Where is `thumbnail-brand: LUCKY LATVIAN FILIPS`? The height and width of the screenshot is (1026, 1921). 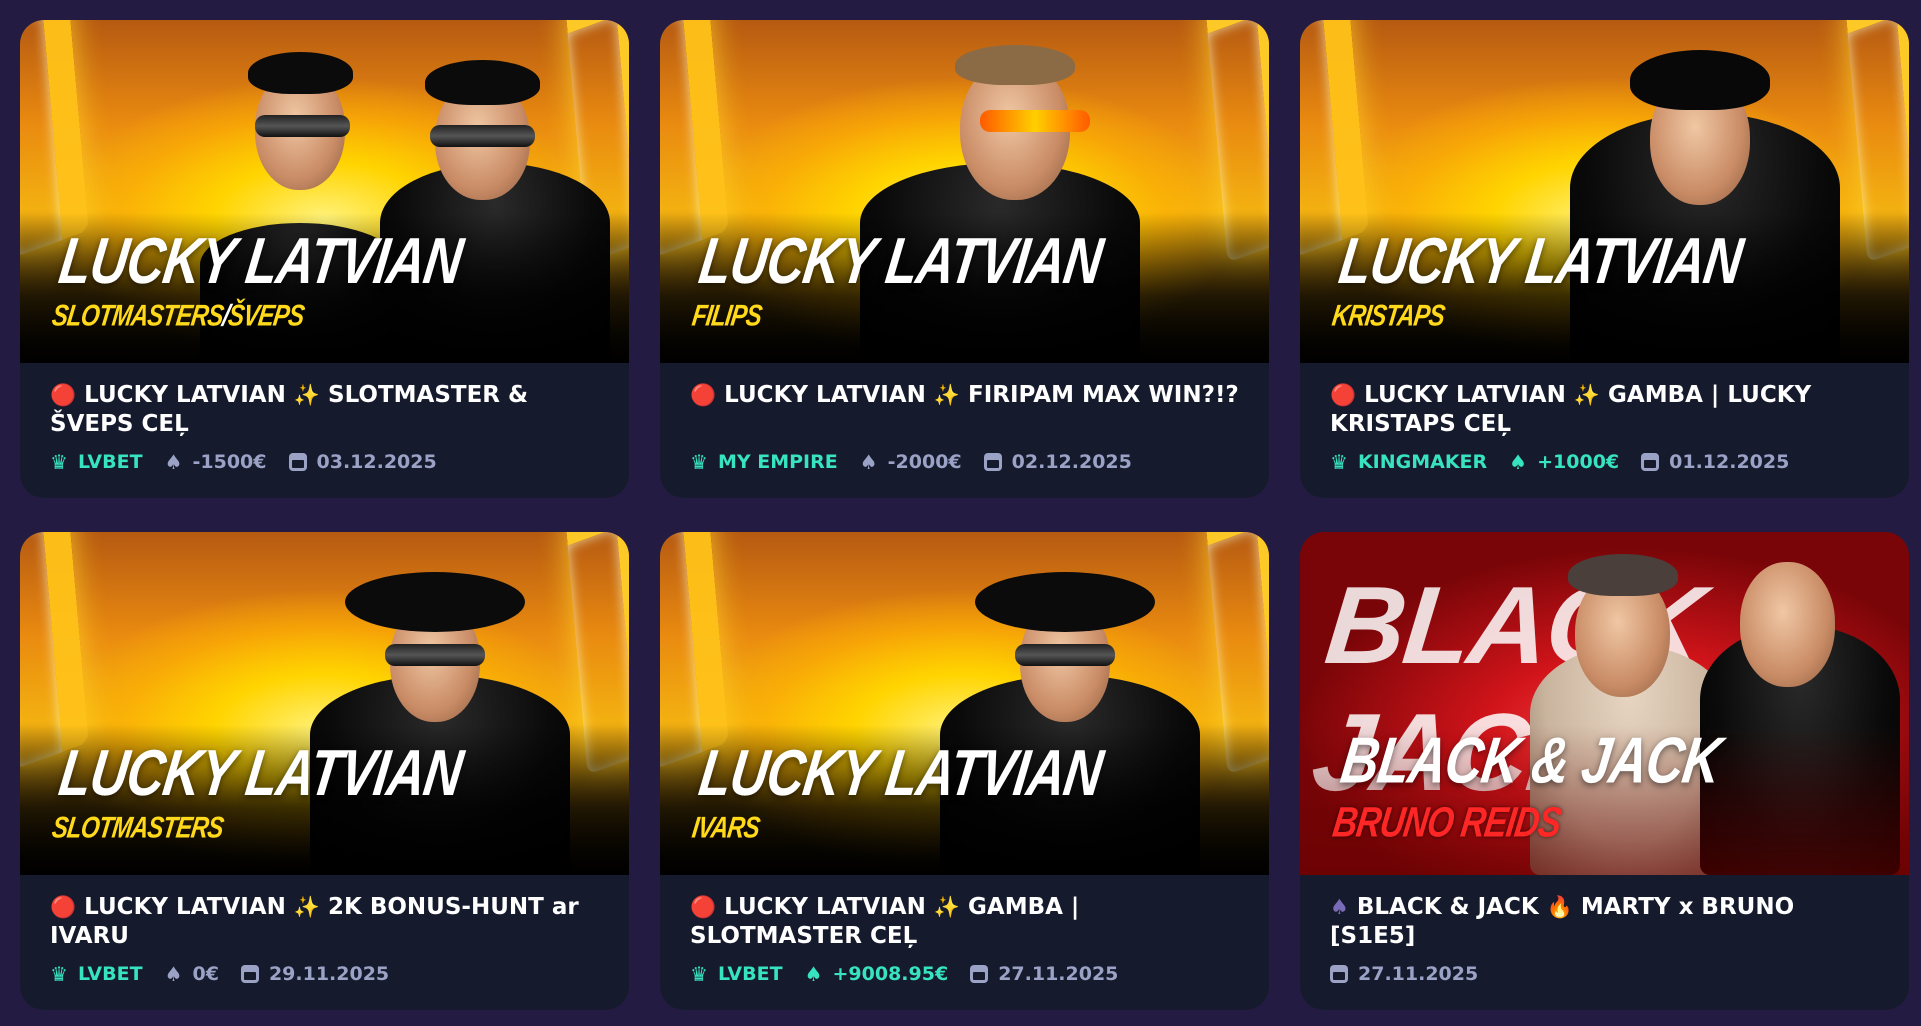
thumbnail-brand: LUCKY LATVIAN FILIPS is located at coordinates (898, 279).